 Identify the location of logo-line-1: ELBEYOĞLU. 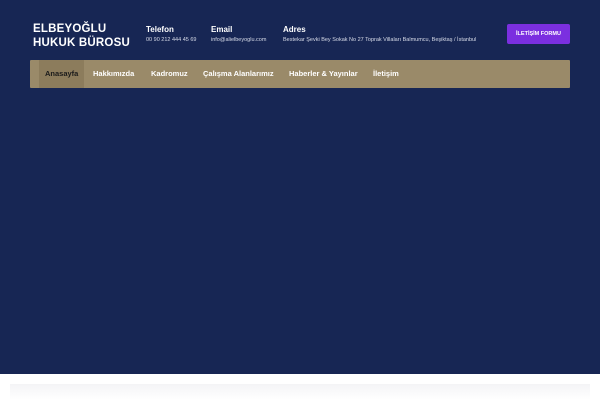
(70, 29).